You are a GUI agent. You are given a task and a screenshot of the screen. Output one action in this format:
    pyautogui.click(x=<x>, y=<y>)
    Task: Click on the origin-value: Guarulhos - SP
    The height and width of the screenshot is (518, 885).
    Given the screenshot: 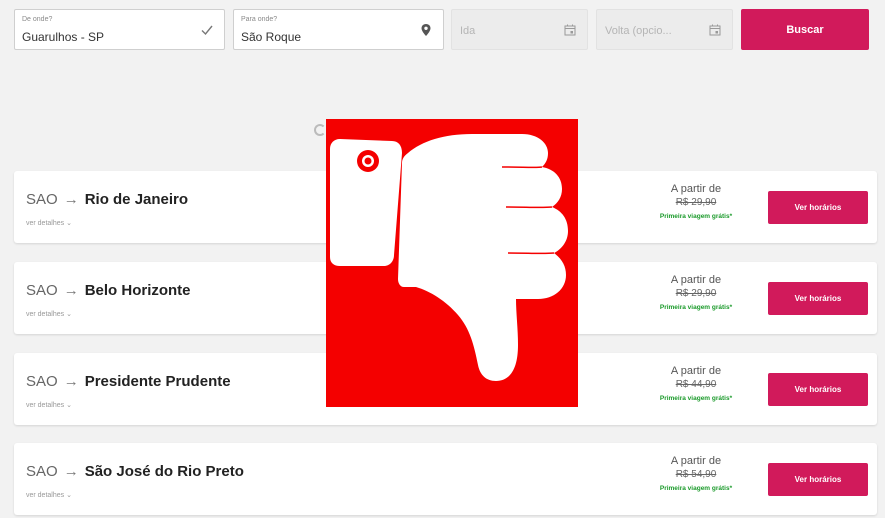 What is the action you would take?
    pyautogui.click(x=63, y=37)
    